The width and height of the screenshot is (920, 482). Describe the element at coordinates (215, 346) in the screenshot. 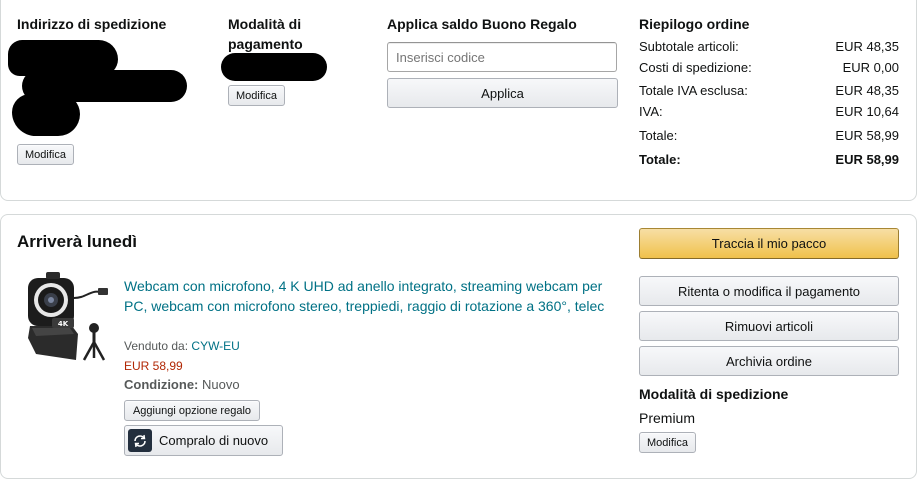

I see `seller-link: CYW-EU` at that location.